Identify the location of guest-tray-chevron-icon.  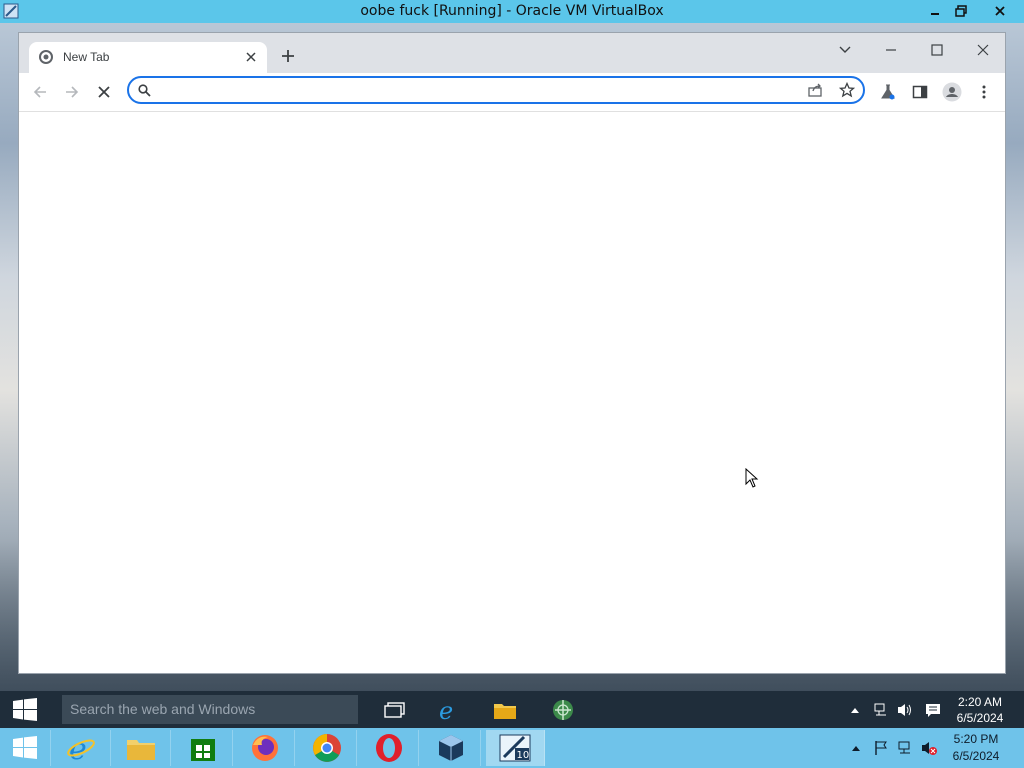
(855, 709).